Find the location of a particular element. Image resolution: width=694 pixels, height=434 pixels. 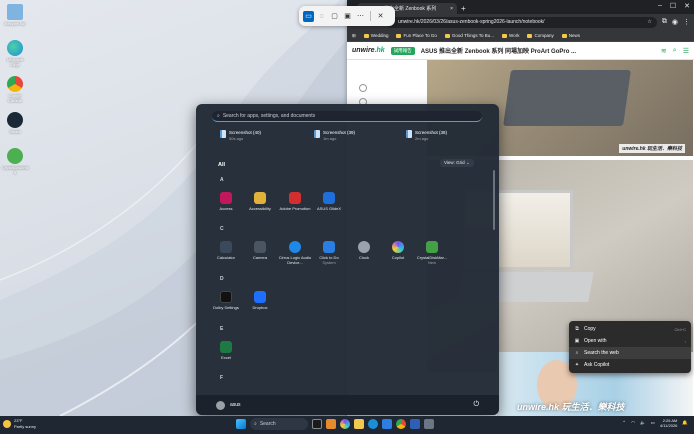

extensions-icon: ⧉ is located at coordinates (664, 22).